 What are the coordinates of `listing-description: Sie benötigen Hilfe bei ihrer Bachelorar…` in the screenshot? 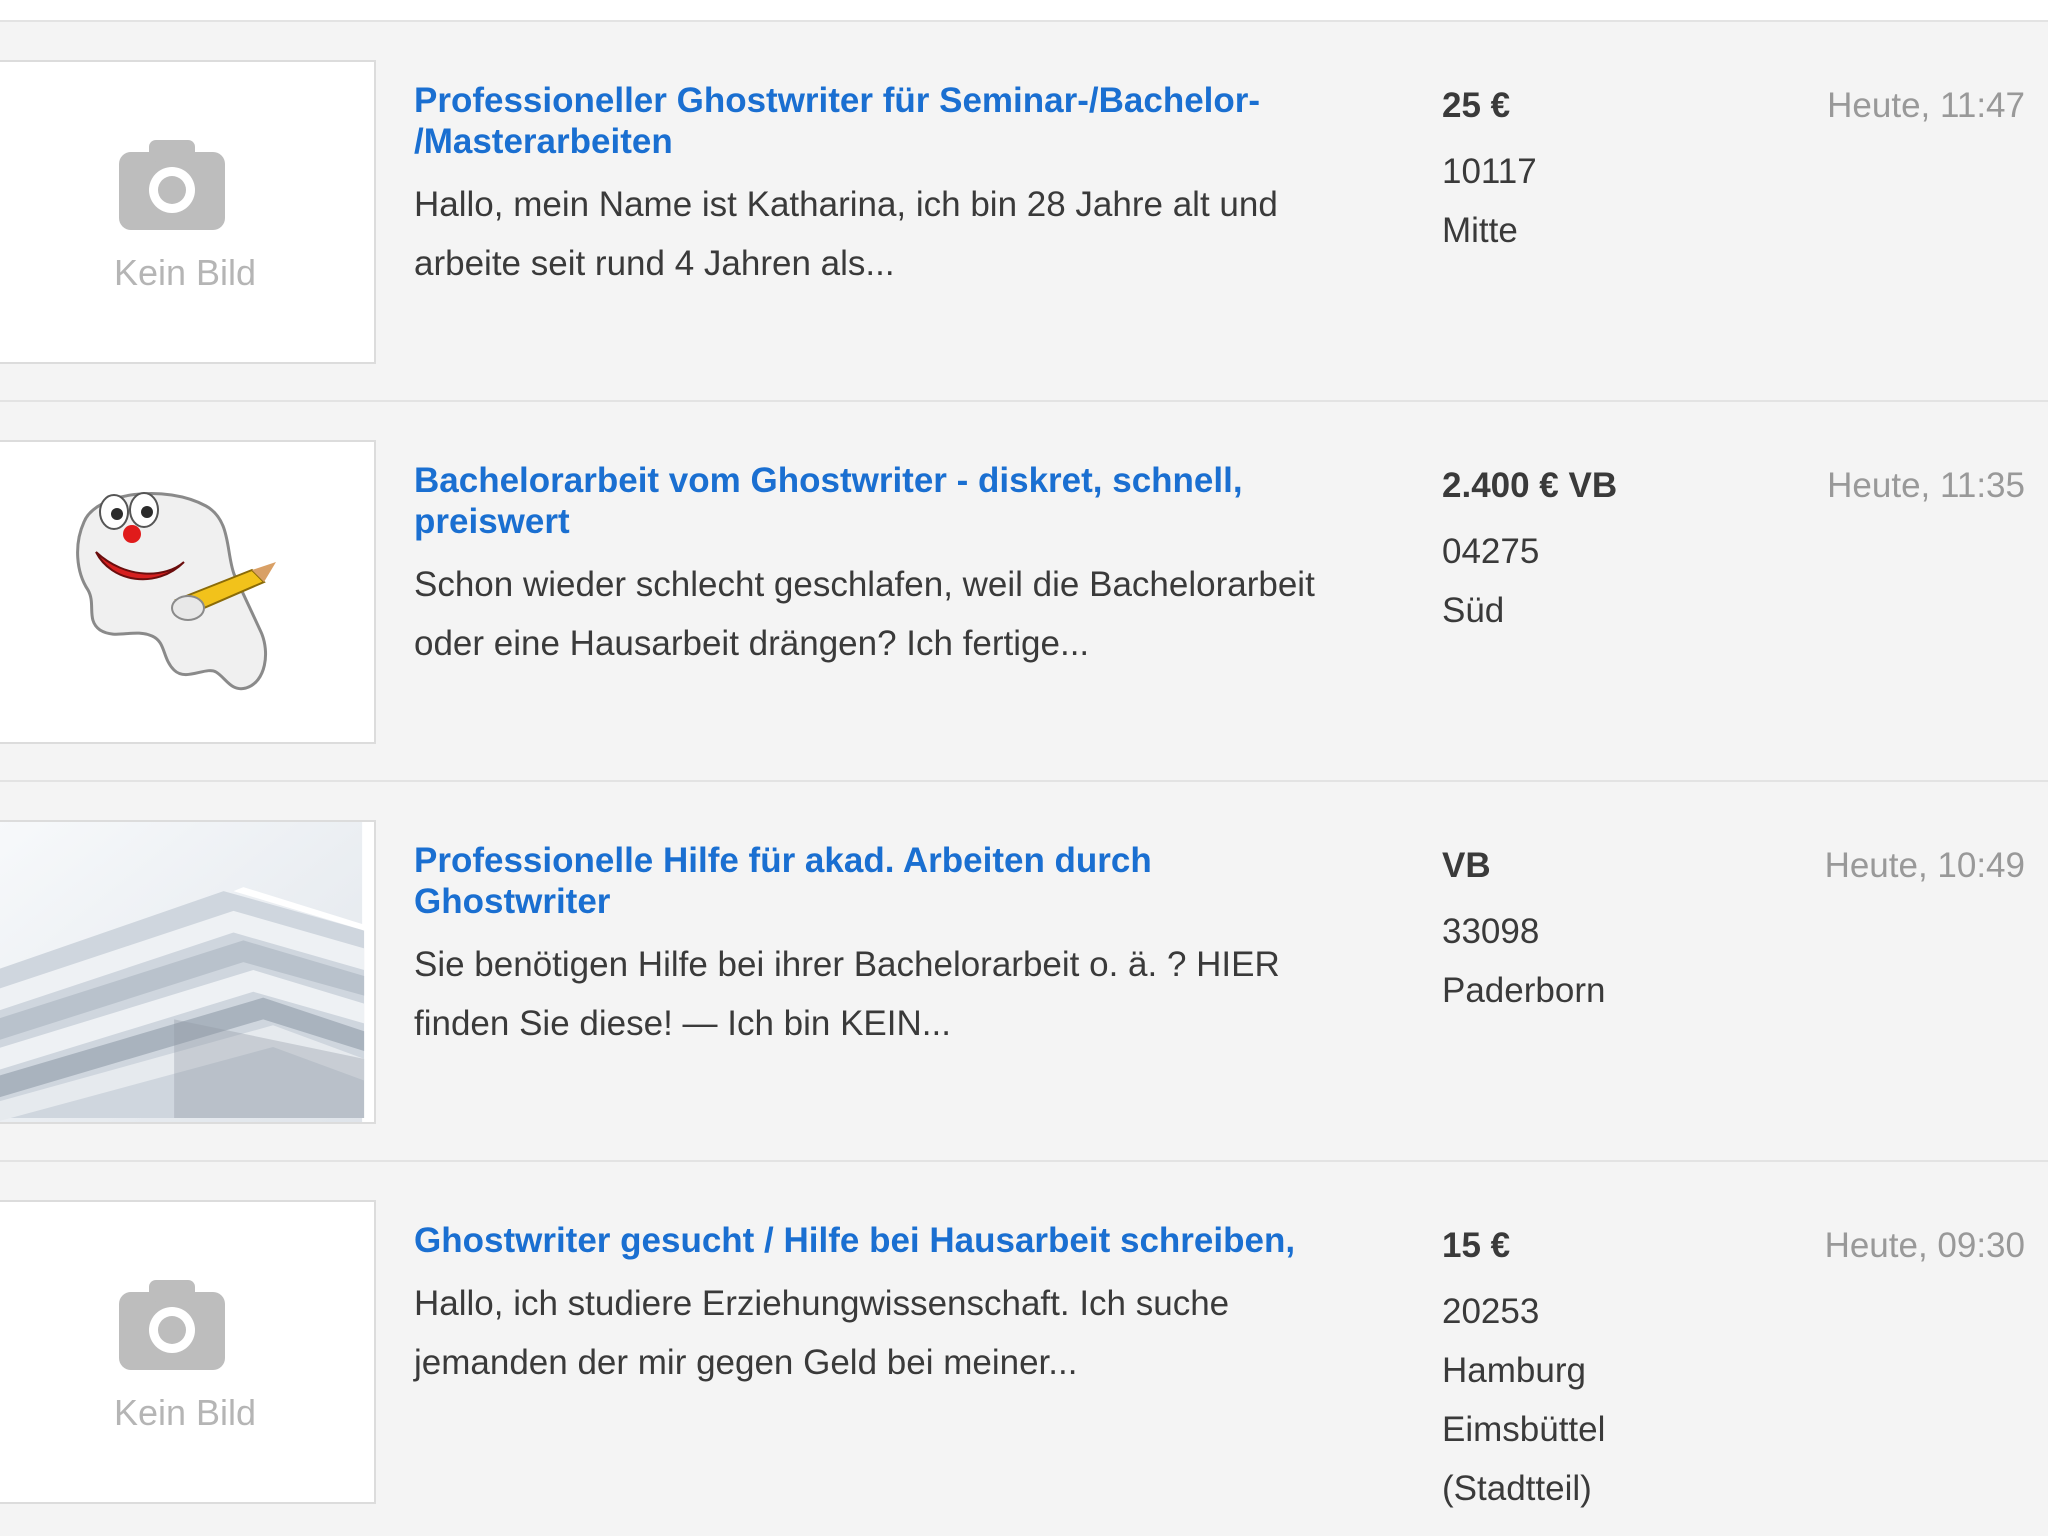 It's located at (847, 994).